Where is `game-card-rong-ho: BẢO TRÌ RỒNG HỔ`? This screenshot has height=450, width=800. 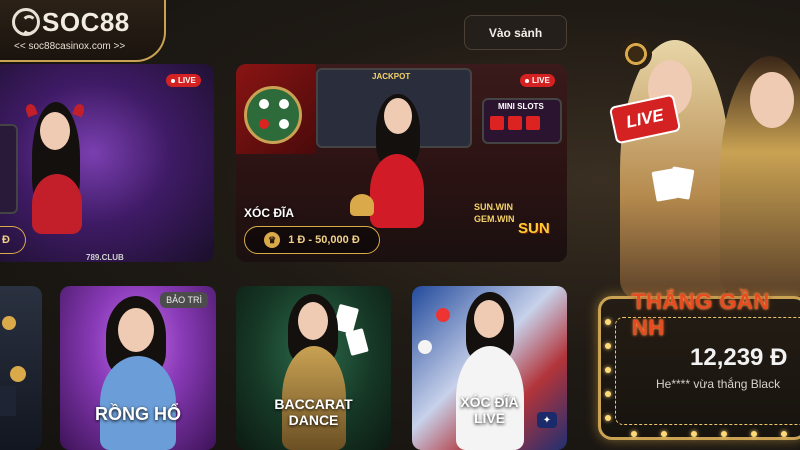 game-card-rong-ho: BẢO TRÌ RỒNG HỔ is located at coordinates (138, 368).